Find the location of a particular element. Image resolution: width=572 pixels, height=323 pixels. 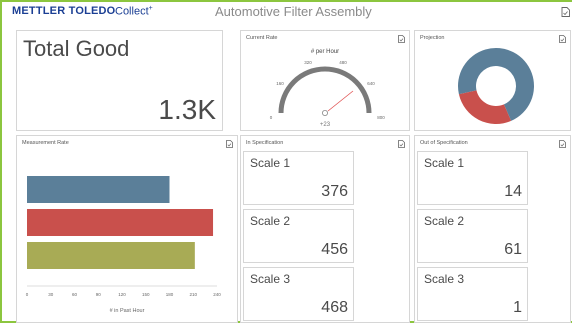

gauge-tick-320: 320 is located at coordinates (308, 62).